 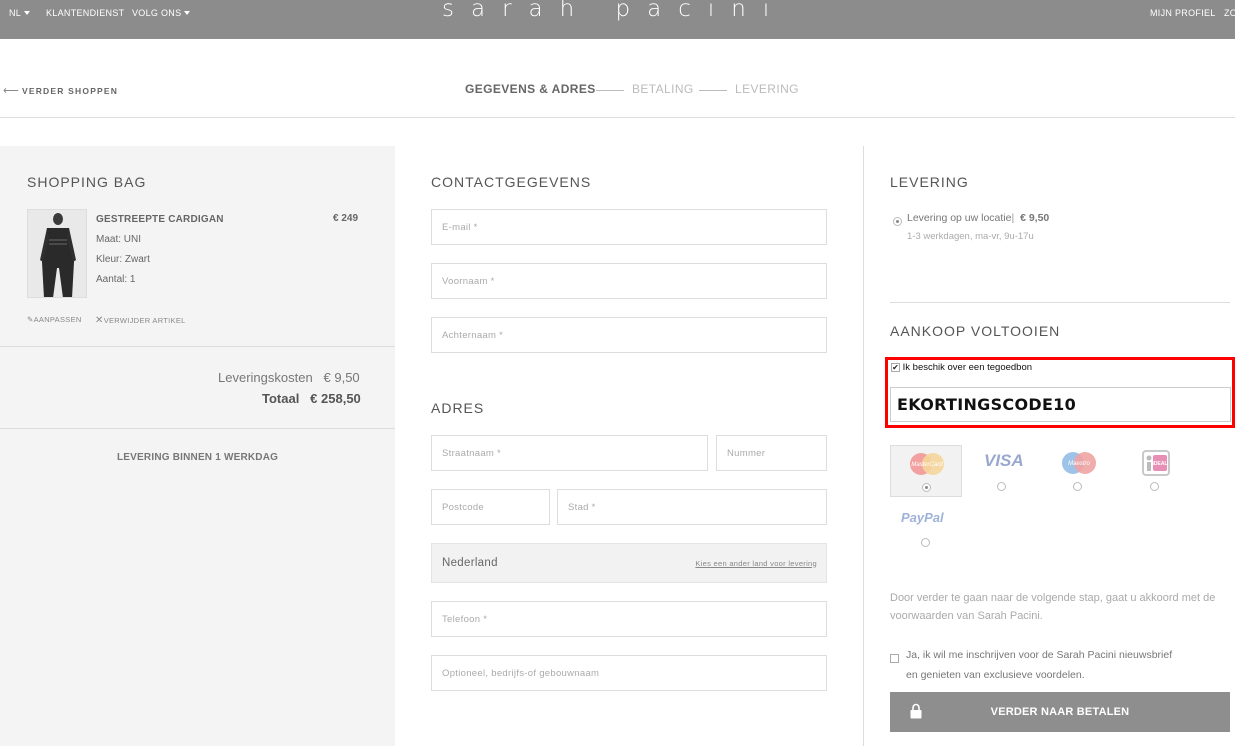 What do you see at coordinates (198, 457) in the screenshot?
I see `delivery-note: LEVERING BINNEN 1 WERKDAG` at bounding box center [198, 457].